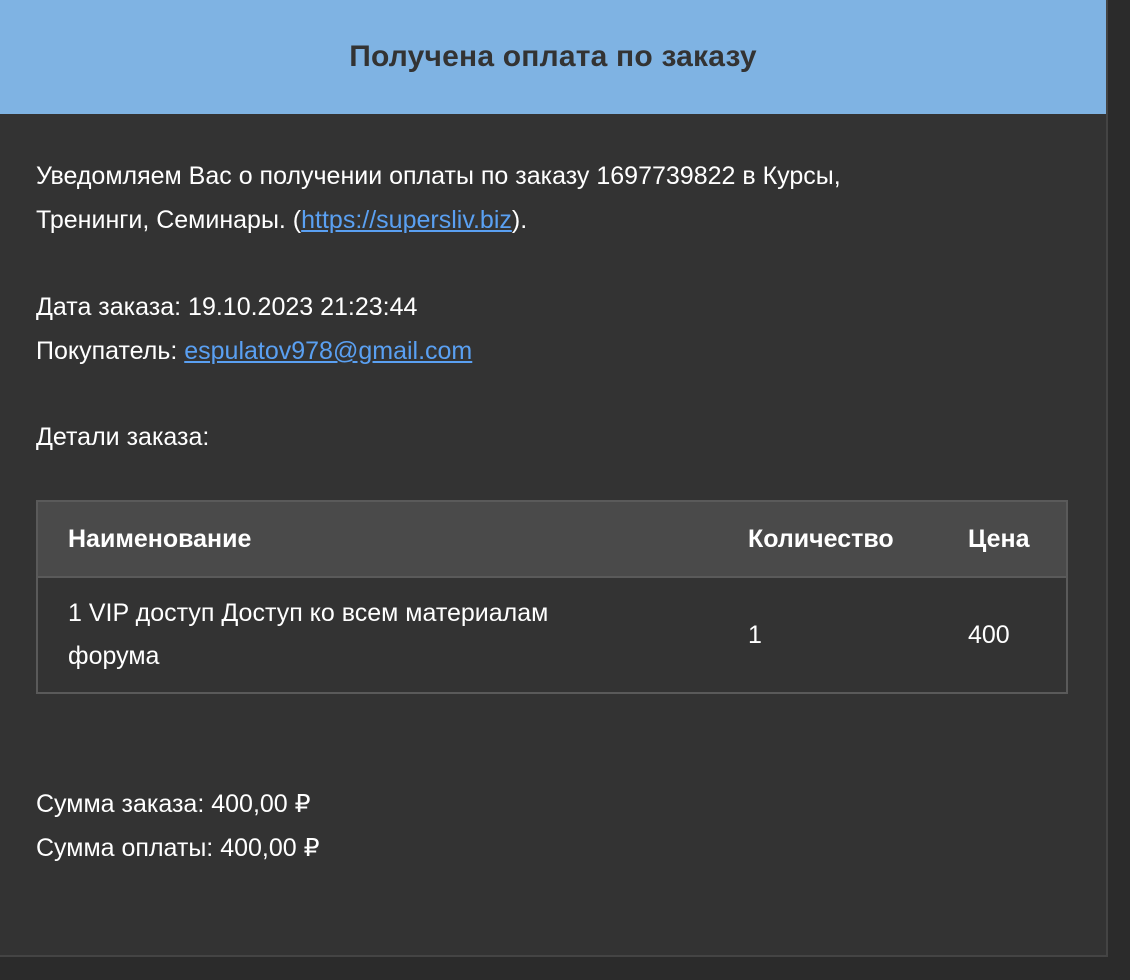 This screenshot has height=980, width=1130. I want to click on details-label: Детали заказа:, so click(123, 437).